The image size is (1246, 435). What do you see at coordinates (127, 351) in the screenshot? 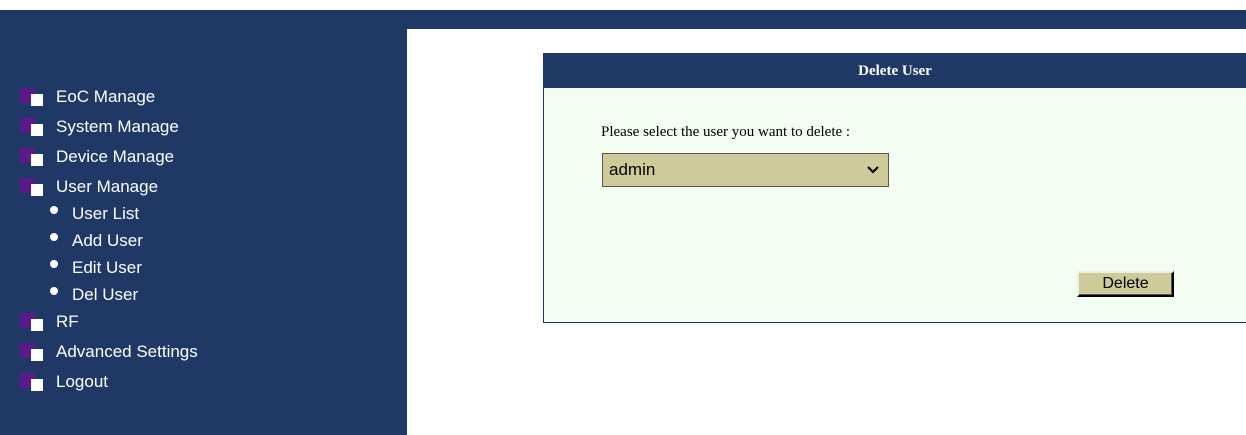
I see `sidebar-item-label: Advanced Settings` at bounding box center [127, 351].